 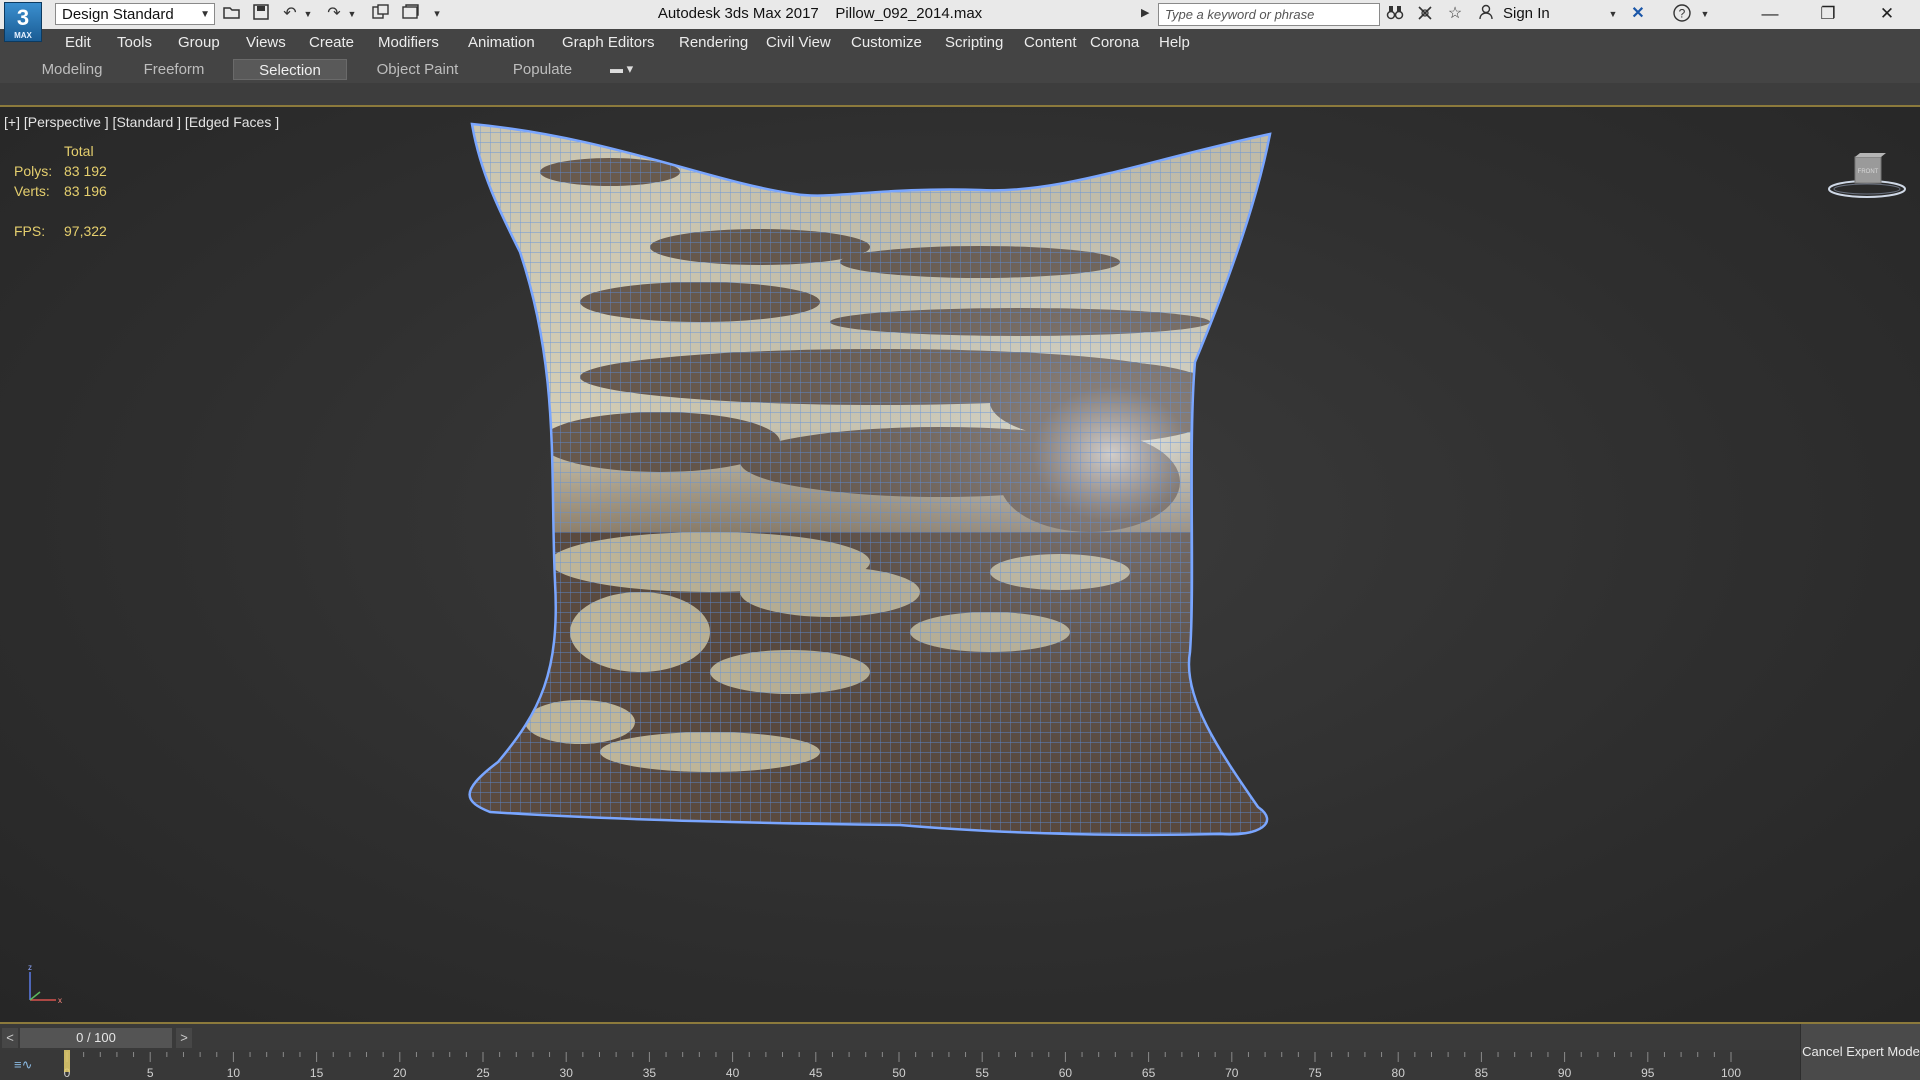 What do you see at coordinates (60, 1000) in the screenshot?
I see `svg-text: x` at bounding box center [60, 1000].